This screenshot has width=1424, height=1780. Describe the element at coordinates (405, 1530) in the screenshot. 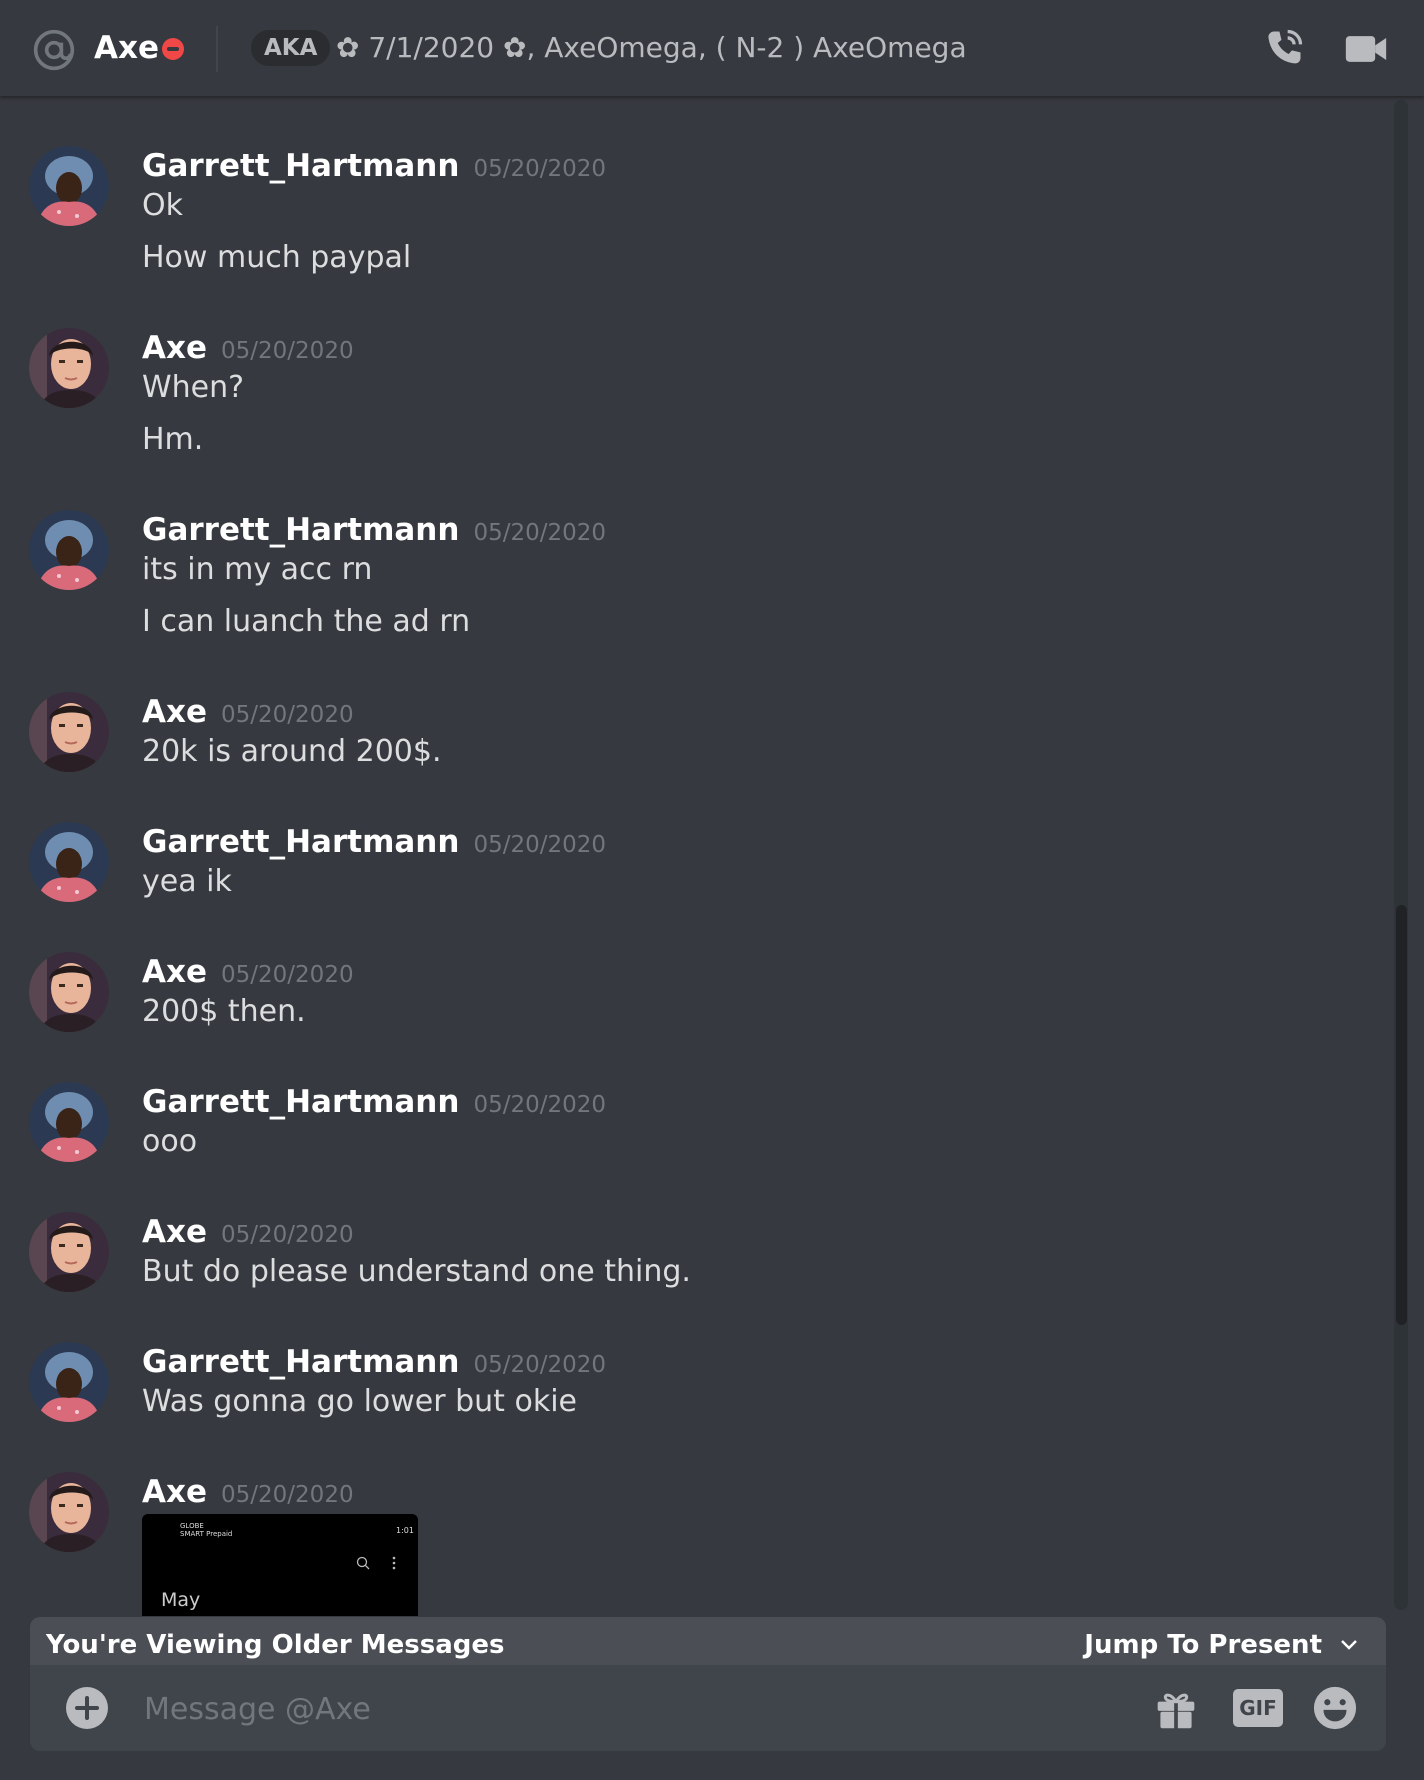

I see `attachment-time: 1:01` at that location.